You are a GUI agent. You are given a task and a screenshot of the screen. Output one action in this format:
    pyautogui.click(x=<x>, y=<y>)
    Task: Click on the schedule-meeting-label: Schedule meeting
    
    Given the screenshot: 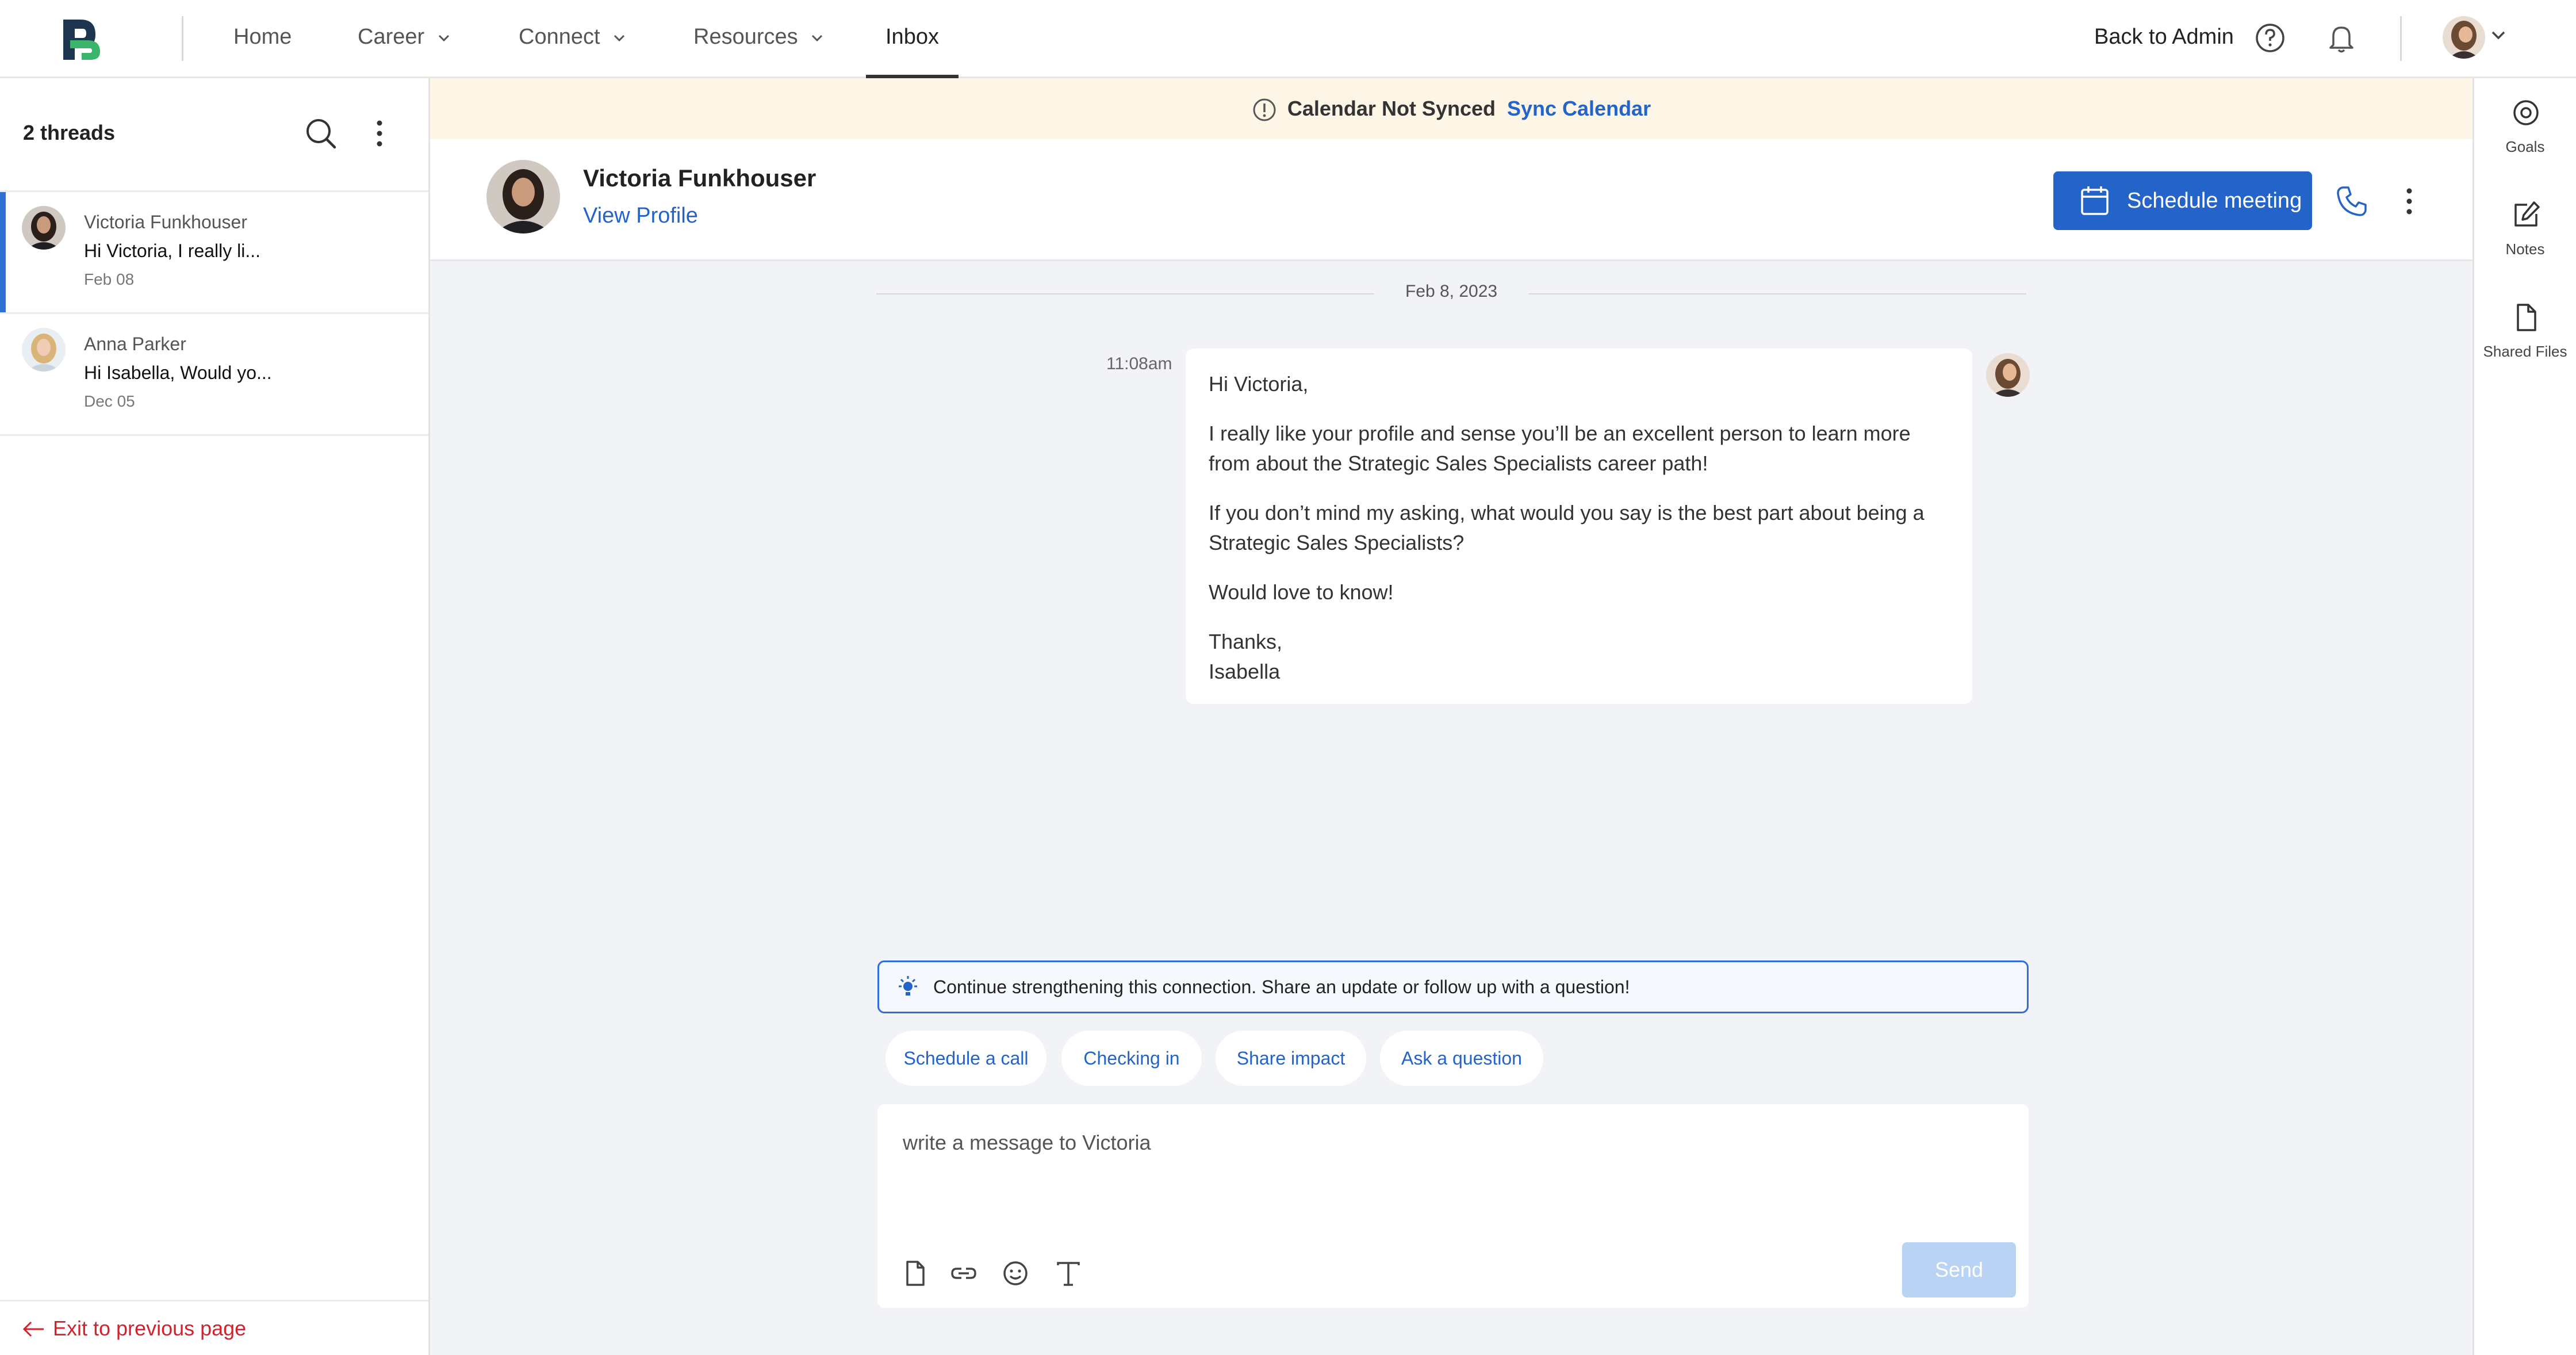 What is the action you would take?
    pyautogui.click(x=2214, y=201)
    